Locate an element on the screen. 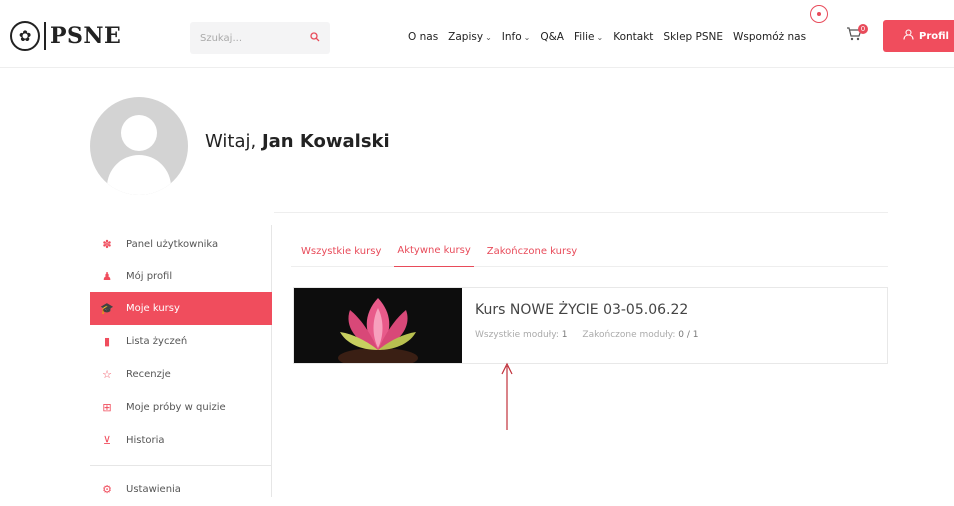 The width and height of the screenshot is (954, 506). nav-sklep: Sklep PSNE is located at coordinates (693, 37).